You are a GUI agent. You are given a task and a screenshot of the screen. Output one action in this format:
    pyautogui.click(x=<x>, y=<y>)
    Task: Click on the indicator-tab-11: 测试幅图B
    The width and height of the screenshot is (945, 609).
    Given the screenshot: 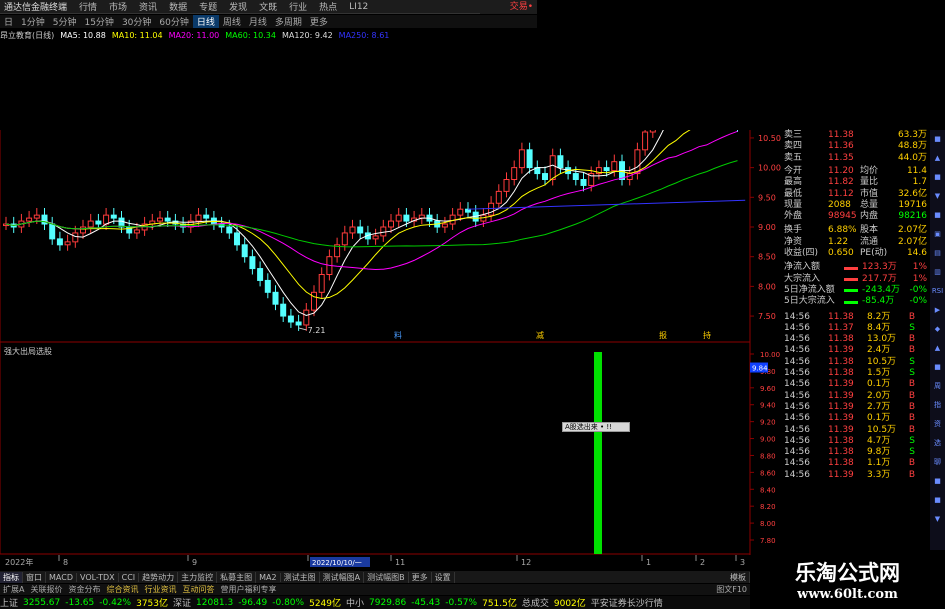 What is the action you would take?
    pyautogui.click(x=386, y=577)
    